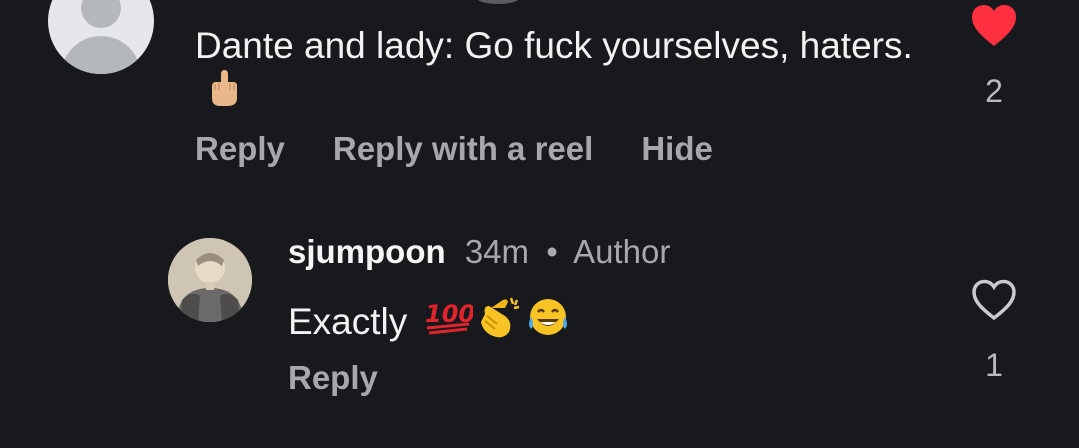  Describe the element at coordinates (497, 251) in the screenshot. I see `timestamp: 34m` at that location.